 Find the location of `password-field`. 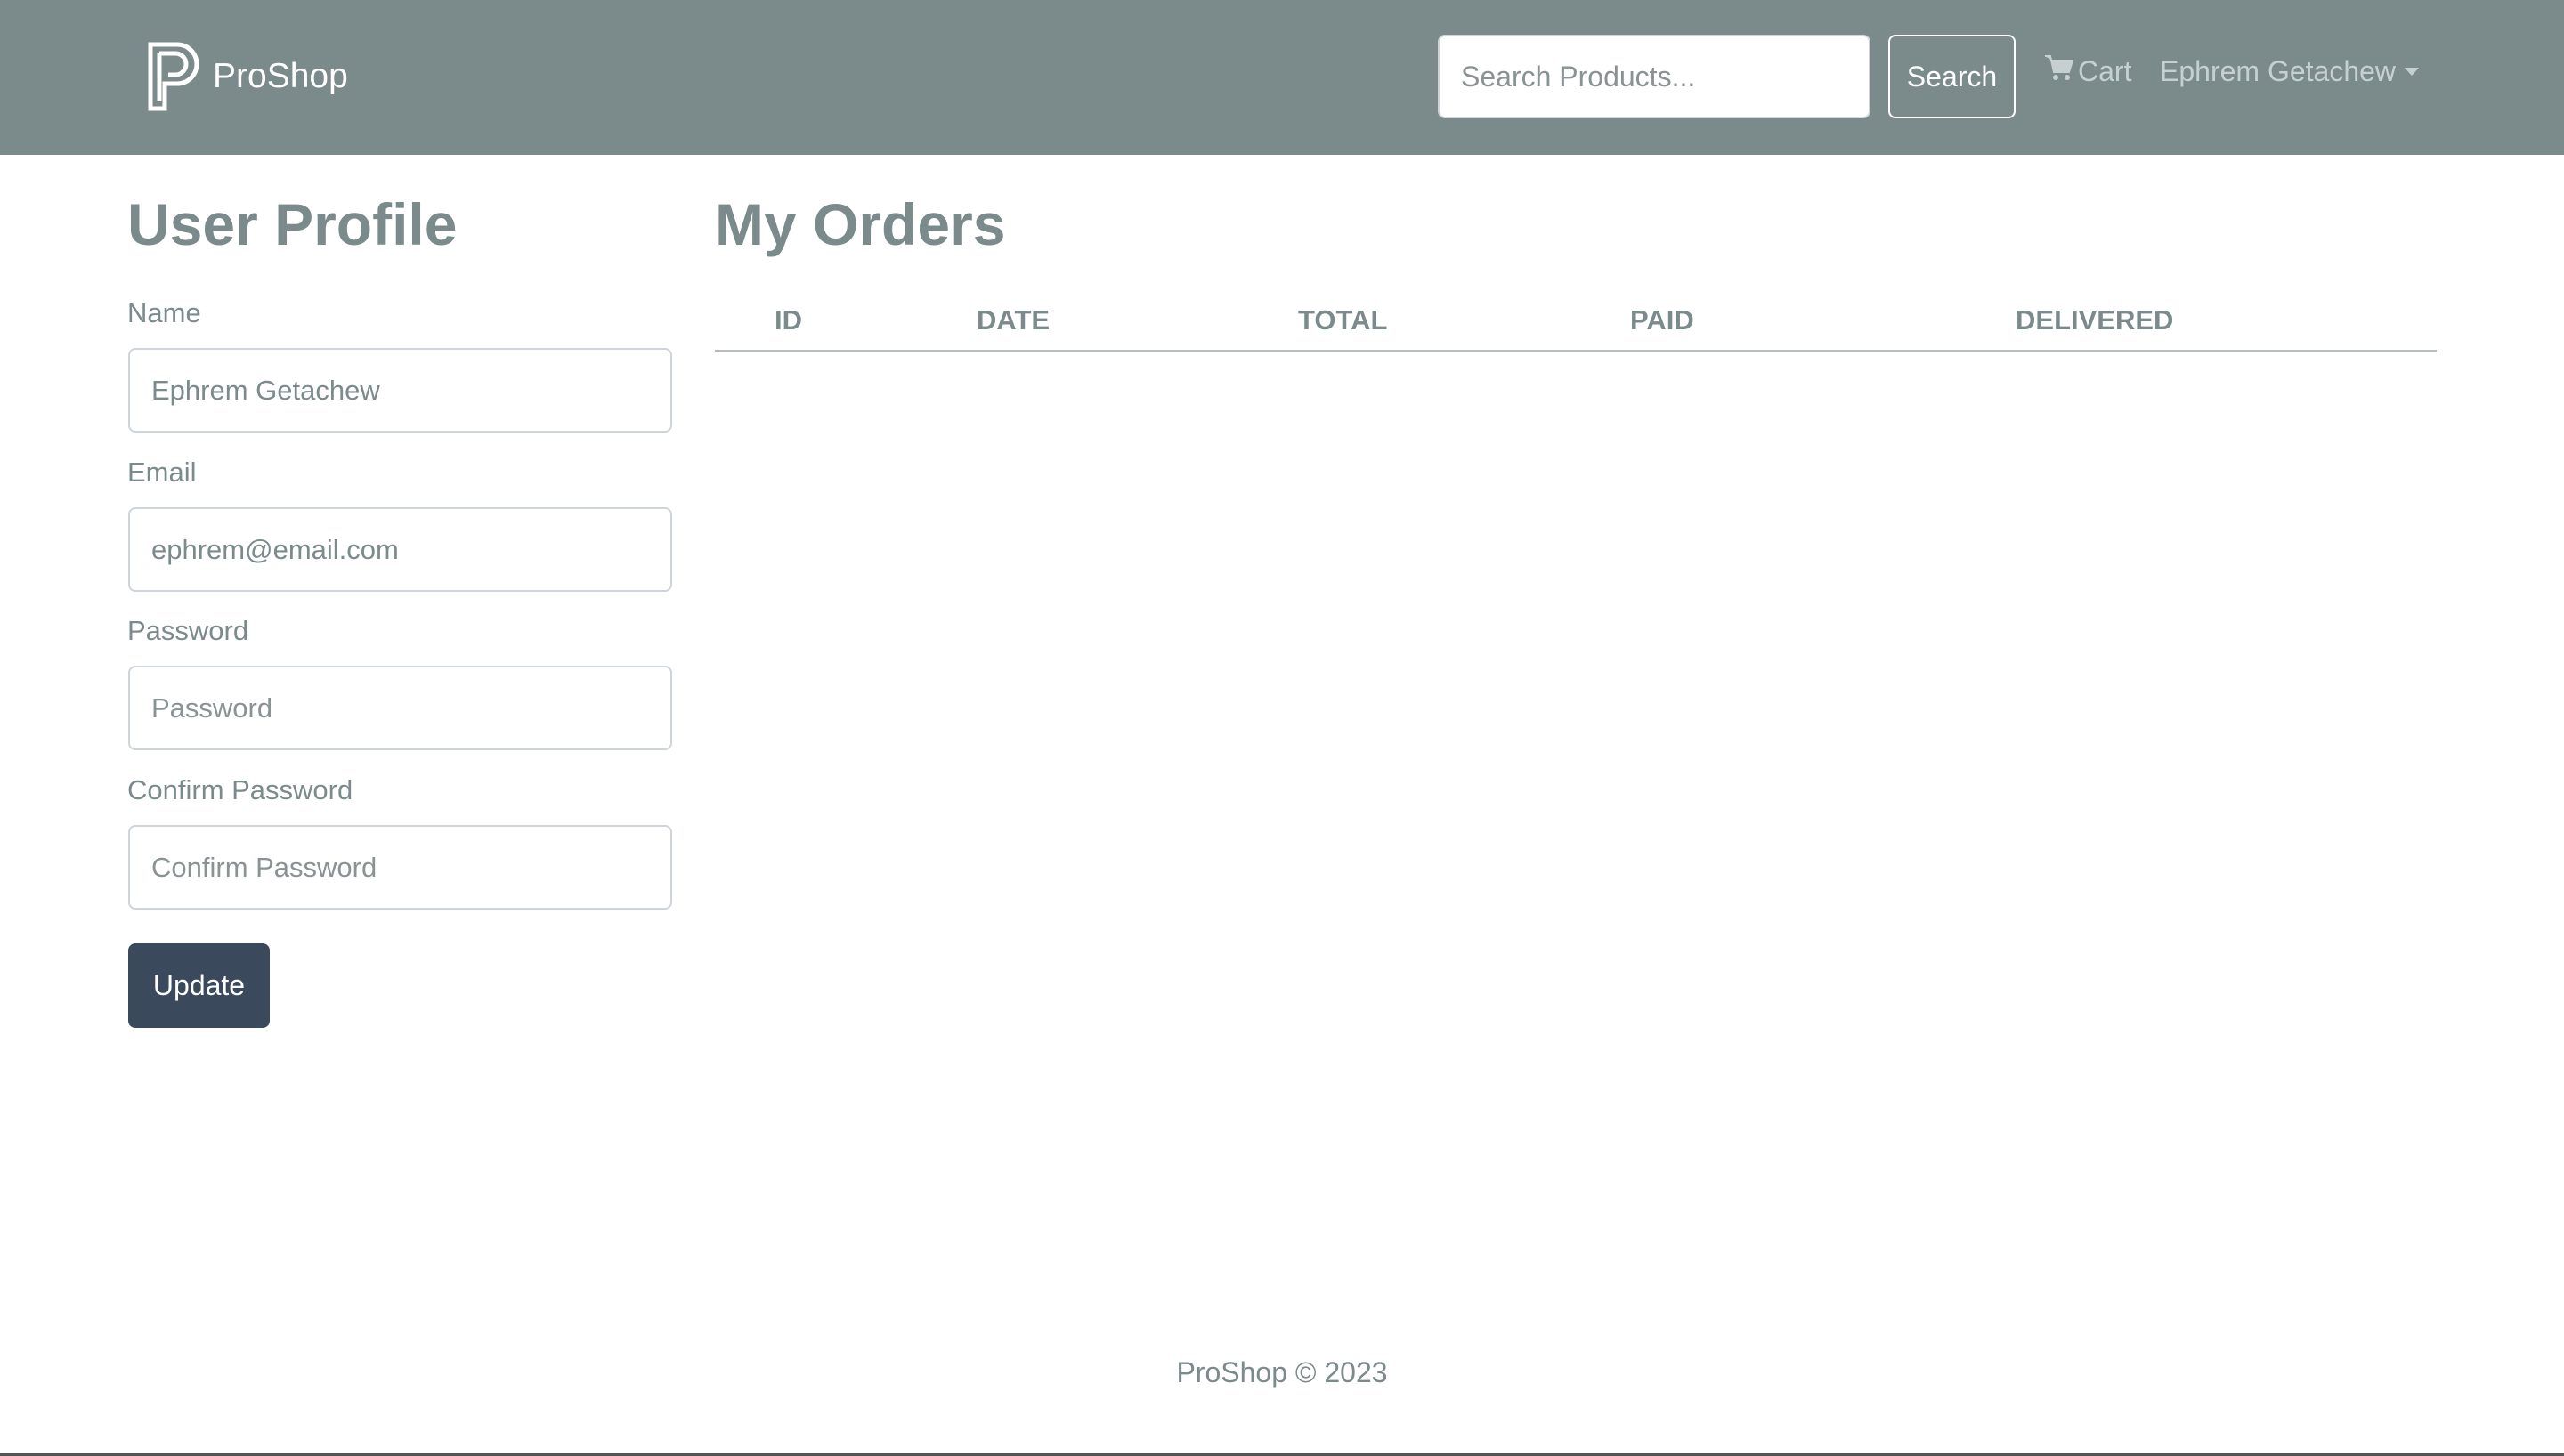

password-field is located at coordinates (400, 708).